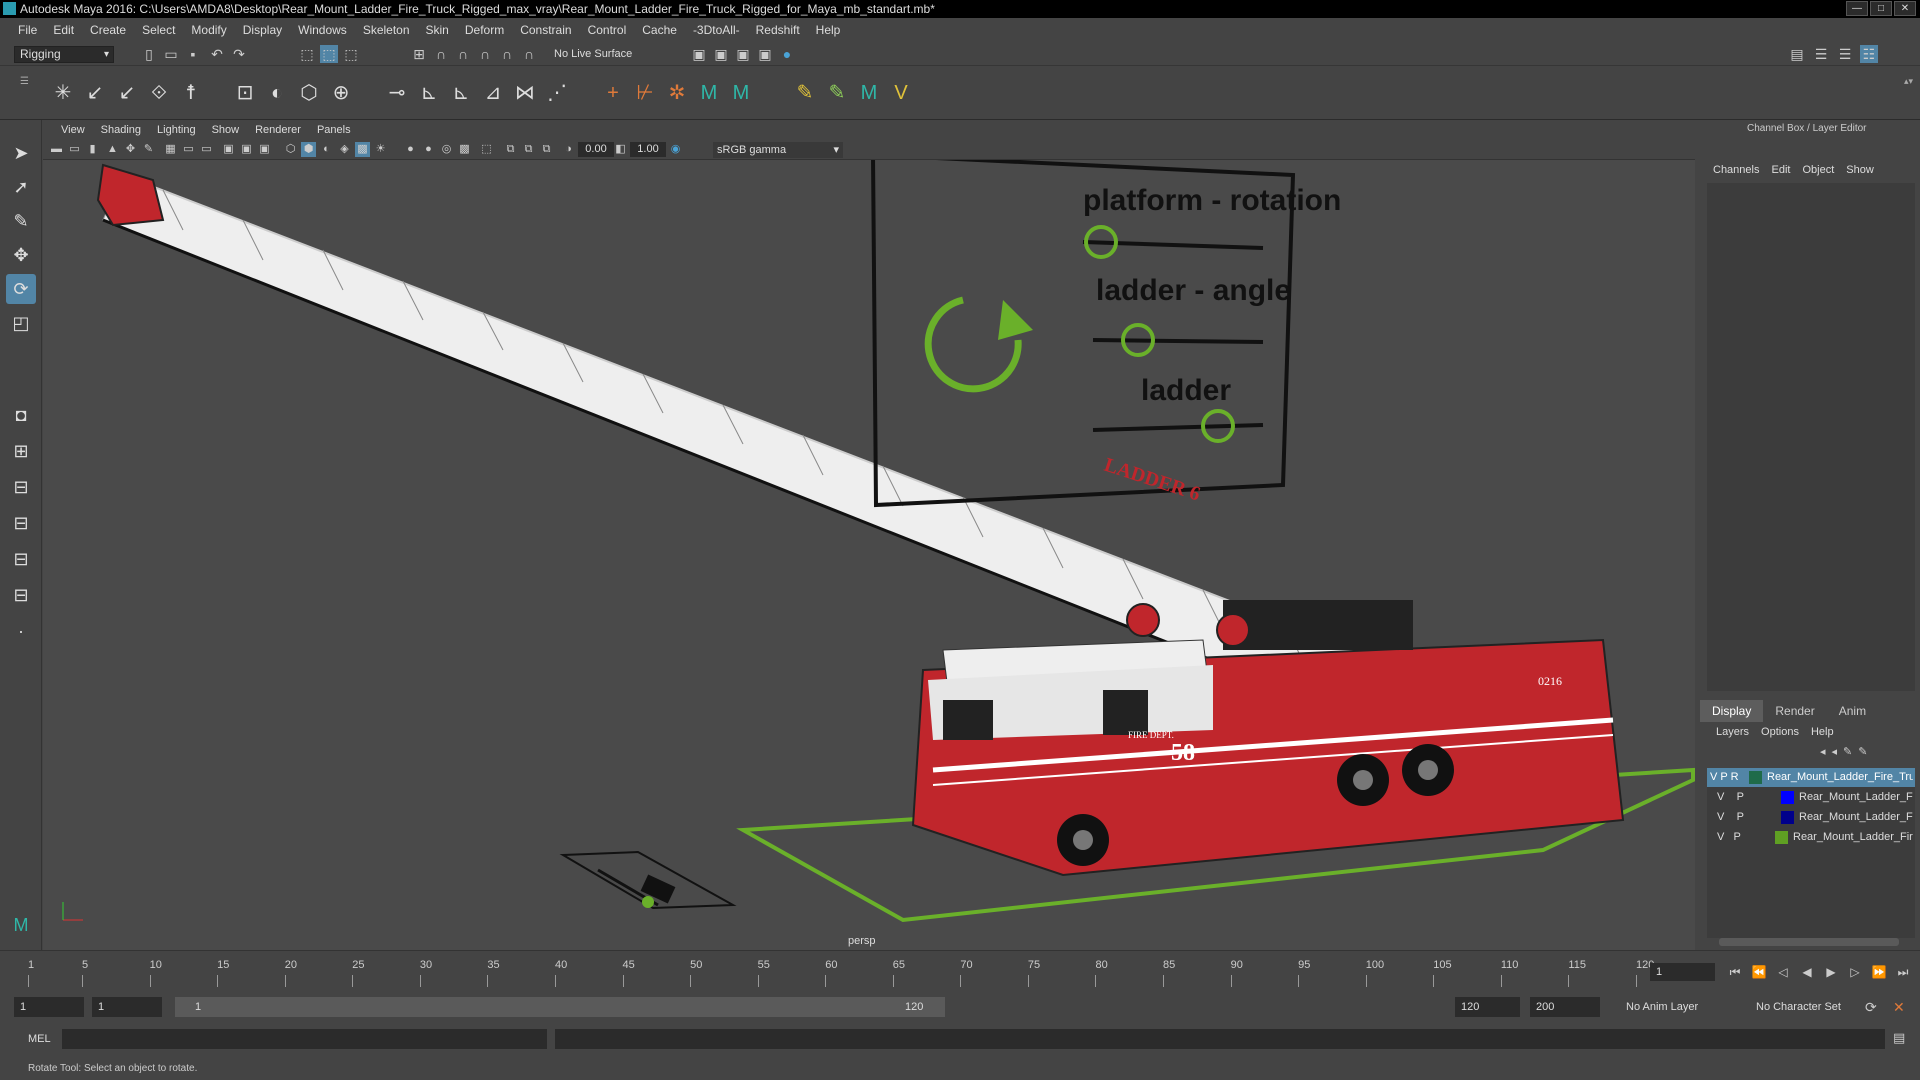  What do you see at coordinates (787, 54) in the screenshot?
I see `hypershade-icon: ●` at bounding box center [787, 54].